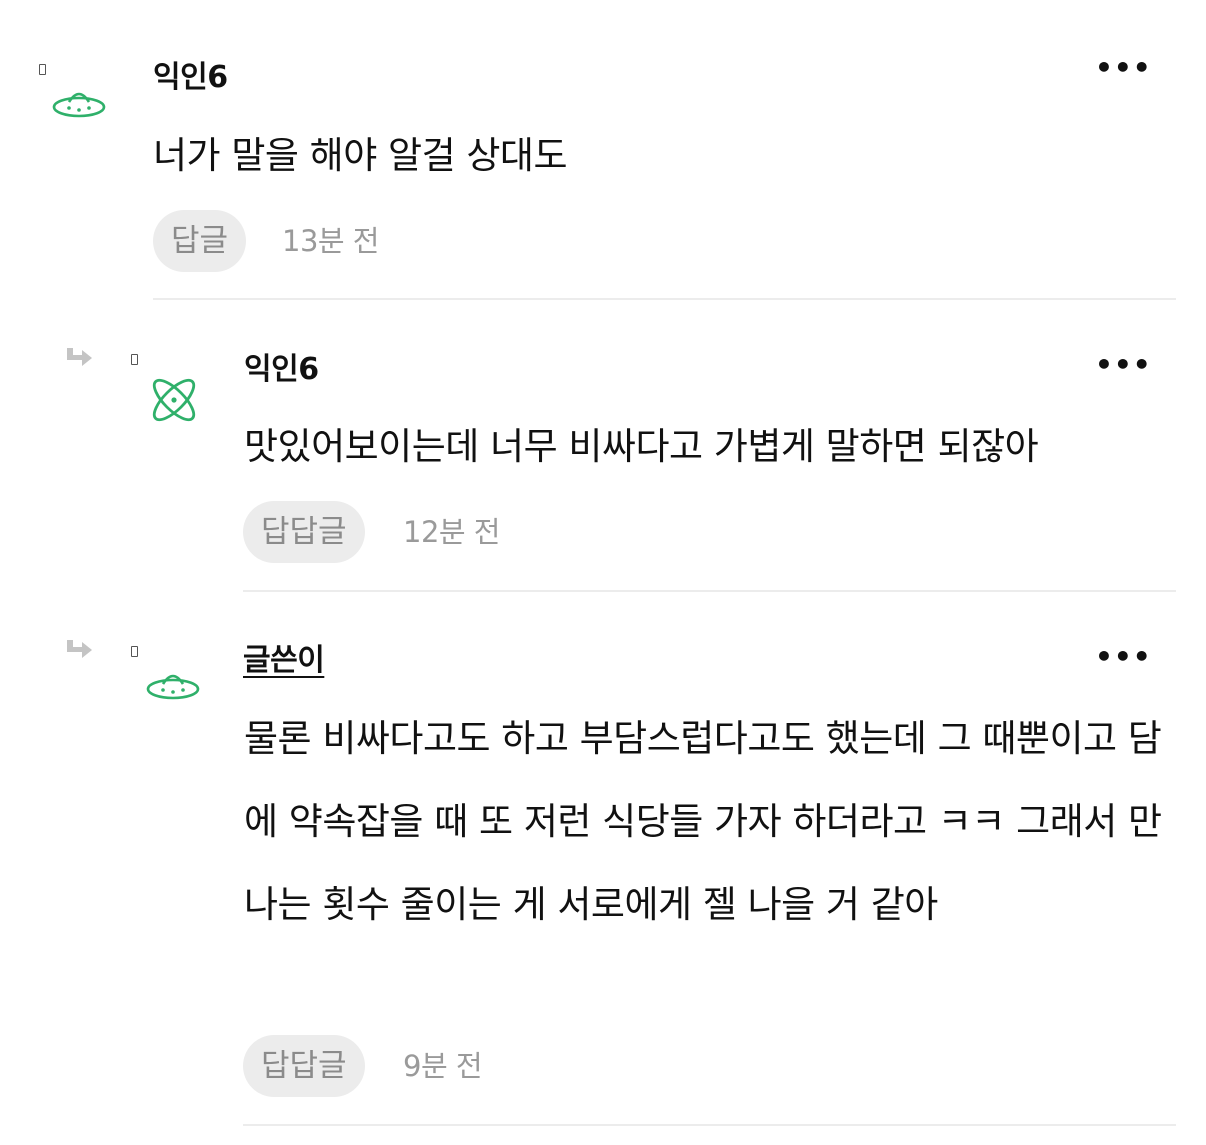 This screenshot has height=1145, width=1206. Describe the element at coordinates (443, 1066) in the screenshot. I see `comment-timestamp: 9분 전` at that location.